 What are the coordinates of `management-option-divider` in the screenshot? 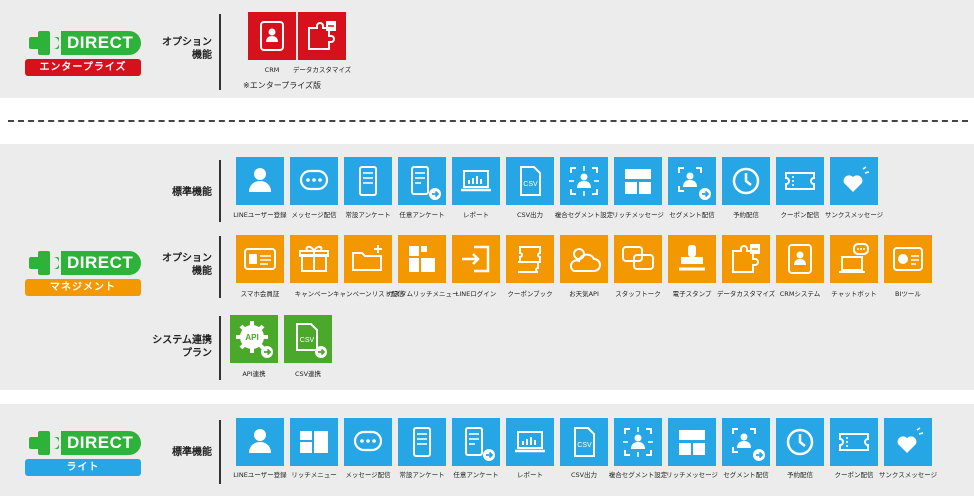 It's located at (220, 267).